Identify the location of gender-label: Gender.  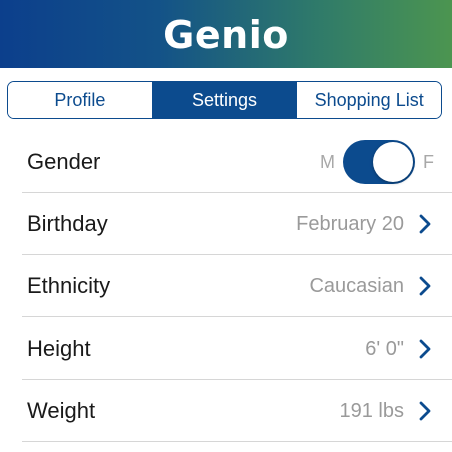
(64, 161).